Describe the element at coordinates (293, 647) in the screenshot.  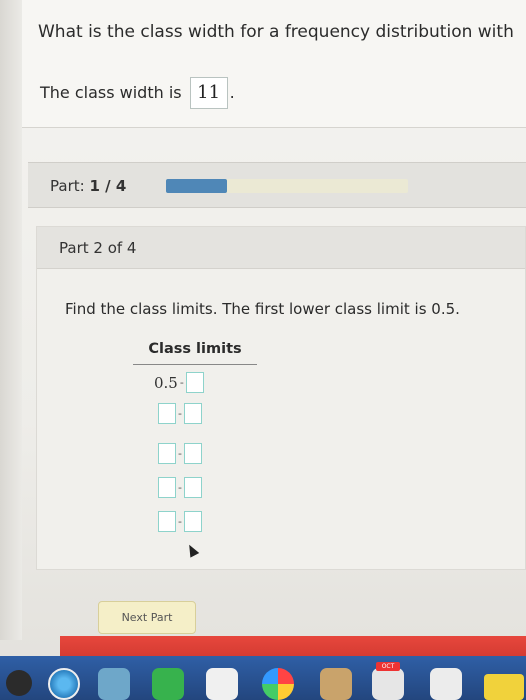
I see `red-strip` at that location.